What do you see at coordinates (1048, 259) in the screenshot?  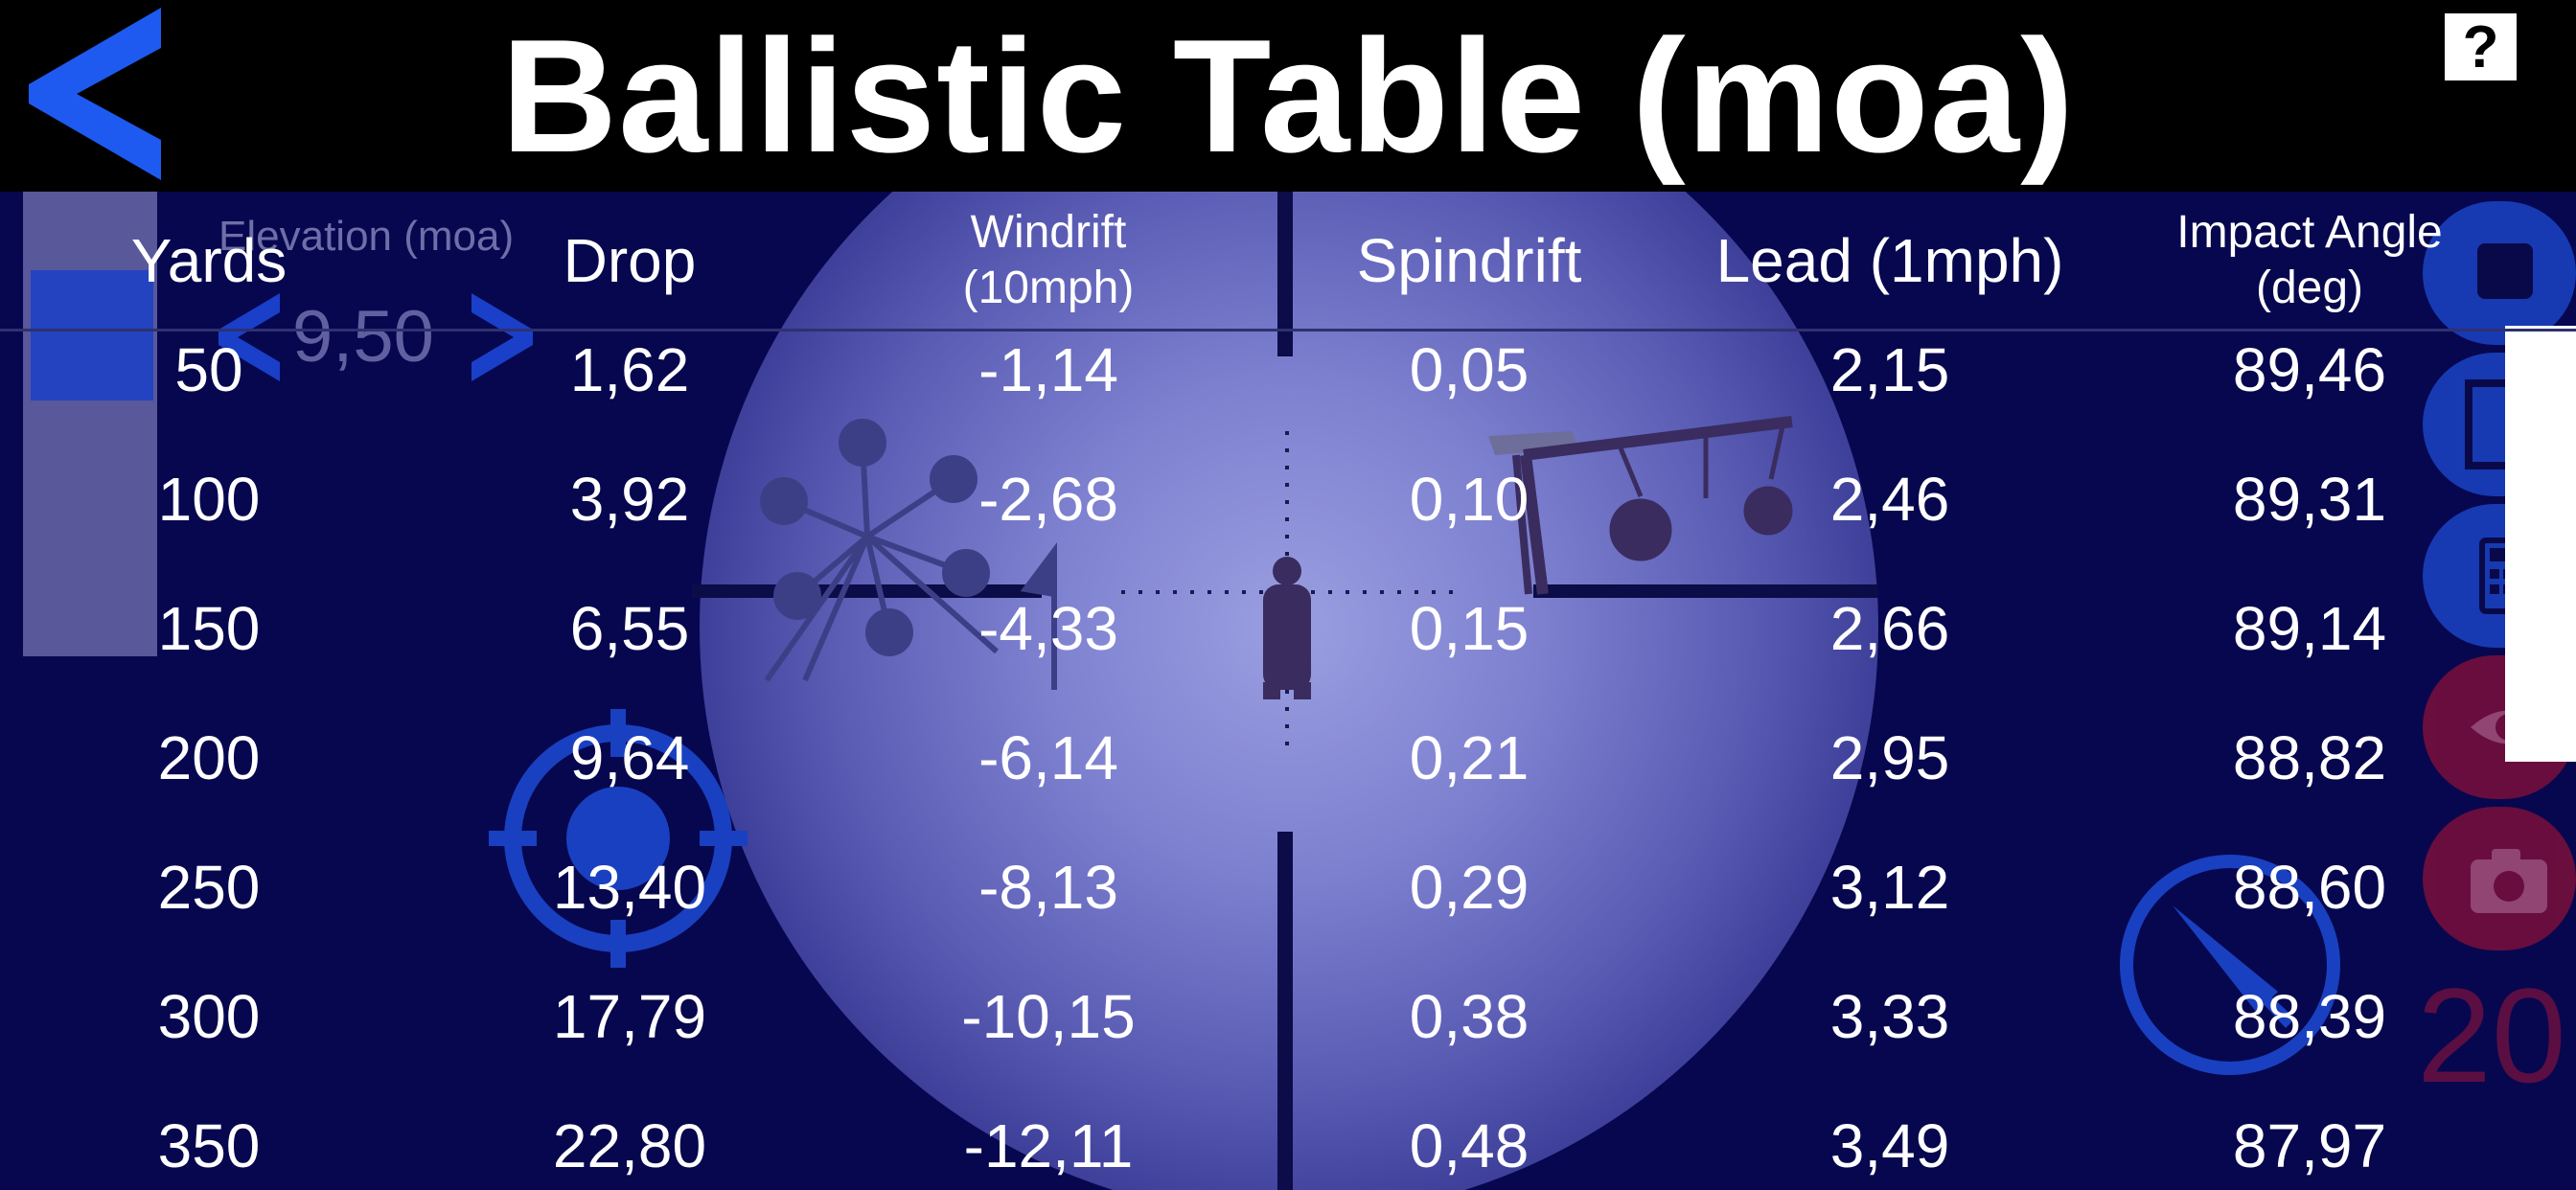 I see `column-header: Windrift (10mph)` at bounding box center [1048, 259].